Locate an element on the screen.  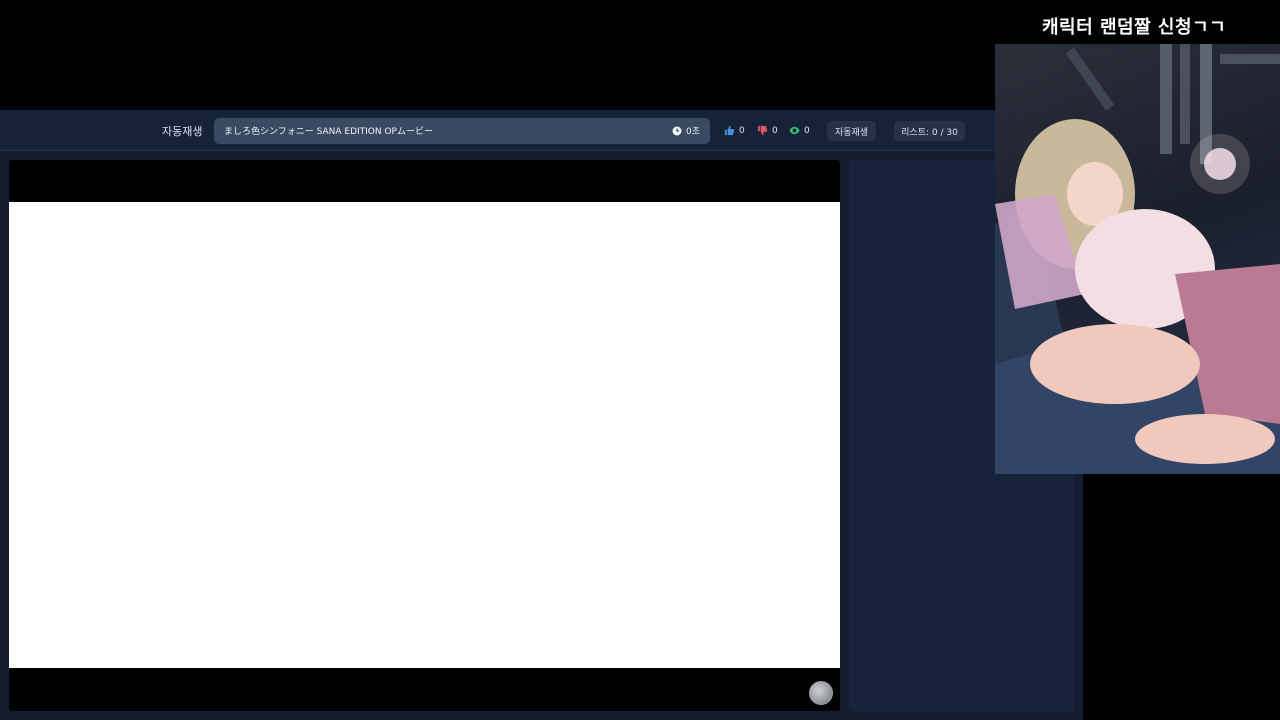
dislike-stat: 0 is located at coordinates (767, 130).